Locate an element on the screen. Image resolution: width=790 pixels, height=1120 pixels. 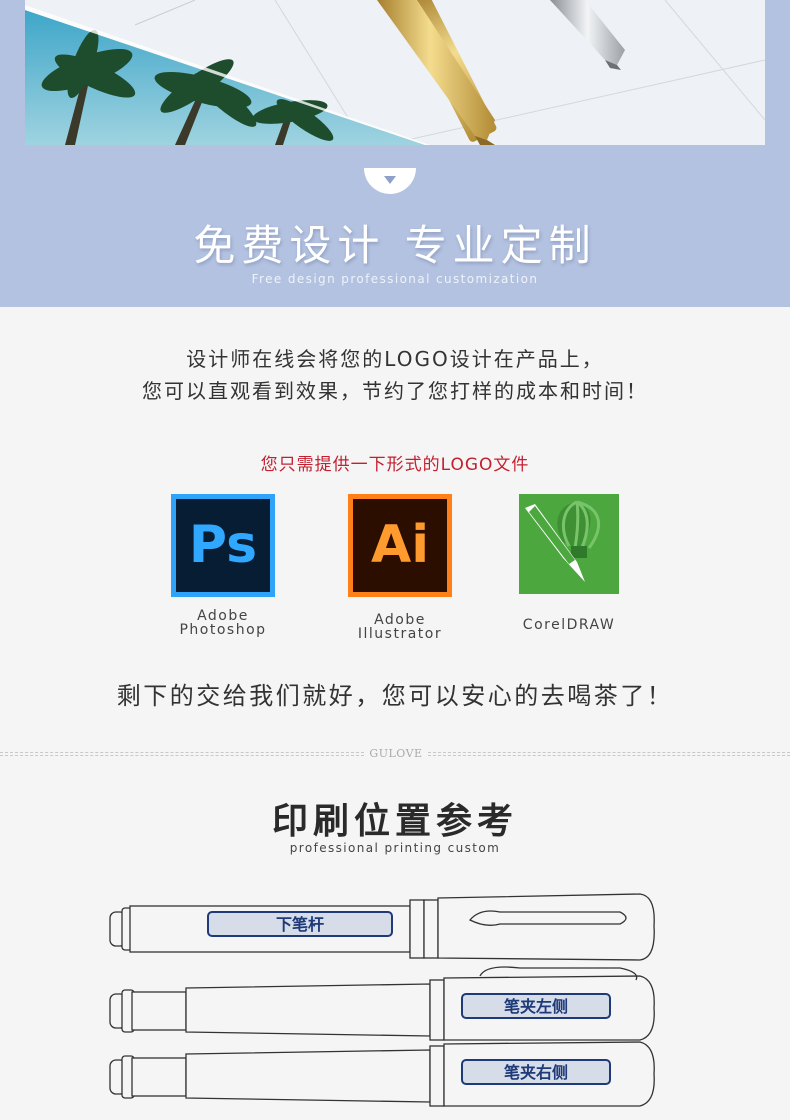
section-divider: GULOVE is located at coordinates (395, 755).